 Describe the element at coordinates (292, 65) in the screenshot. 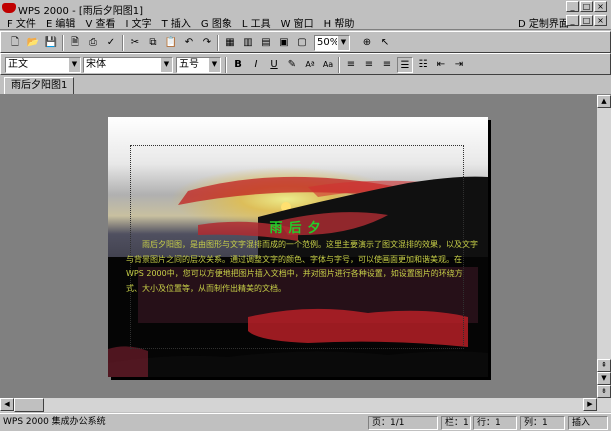

I see `highlight-icon: ✎` at that location.